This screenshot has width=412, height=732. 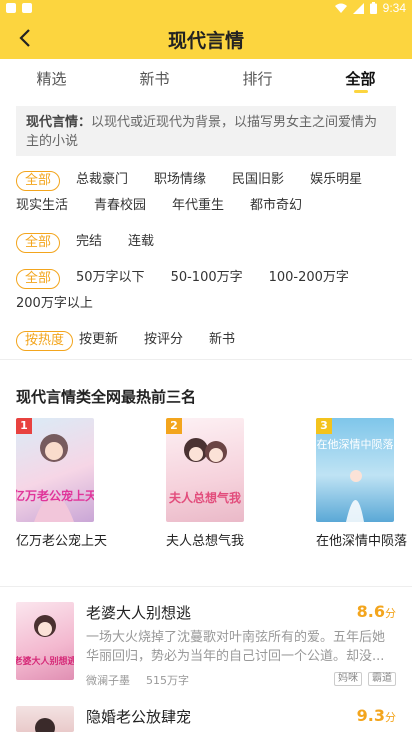 What do you see at coordinates (206, 719) in the screenshot?
I see `book-list-item: 隐婚老公放肆宠 9.3分` at bounding box center [206, 719].